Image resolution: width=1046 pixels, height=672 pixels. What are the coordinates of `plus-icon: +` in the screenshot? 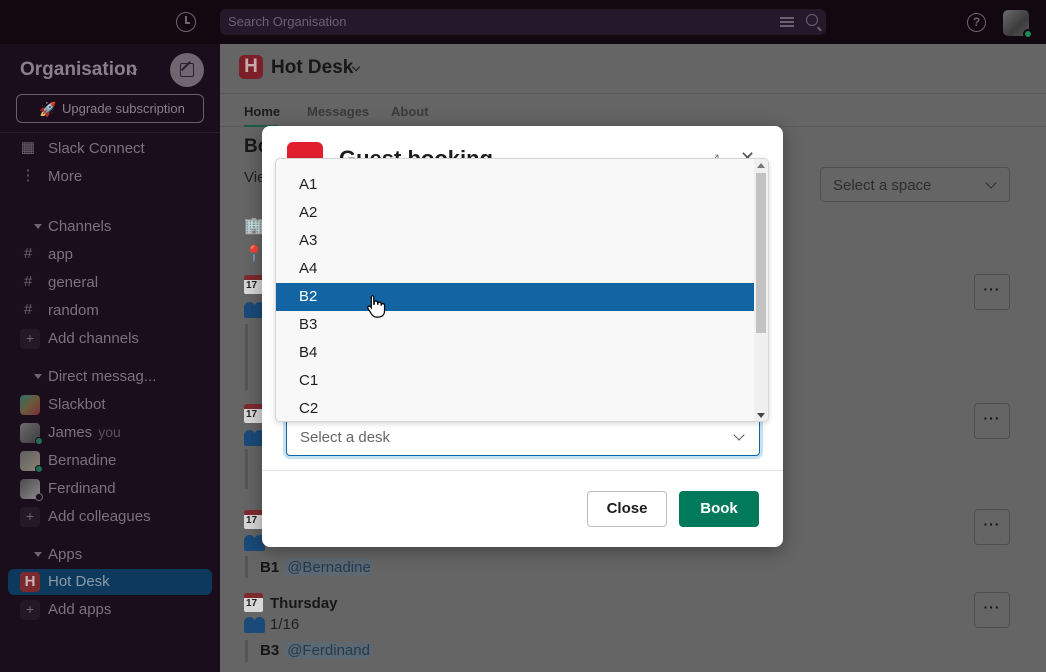 It's located at (30, 517).